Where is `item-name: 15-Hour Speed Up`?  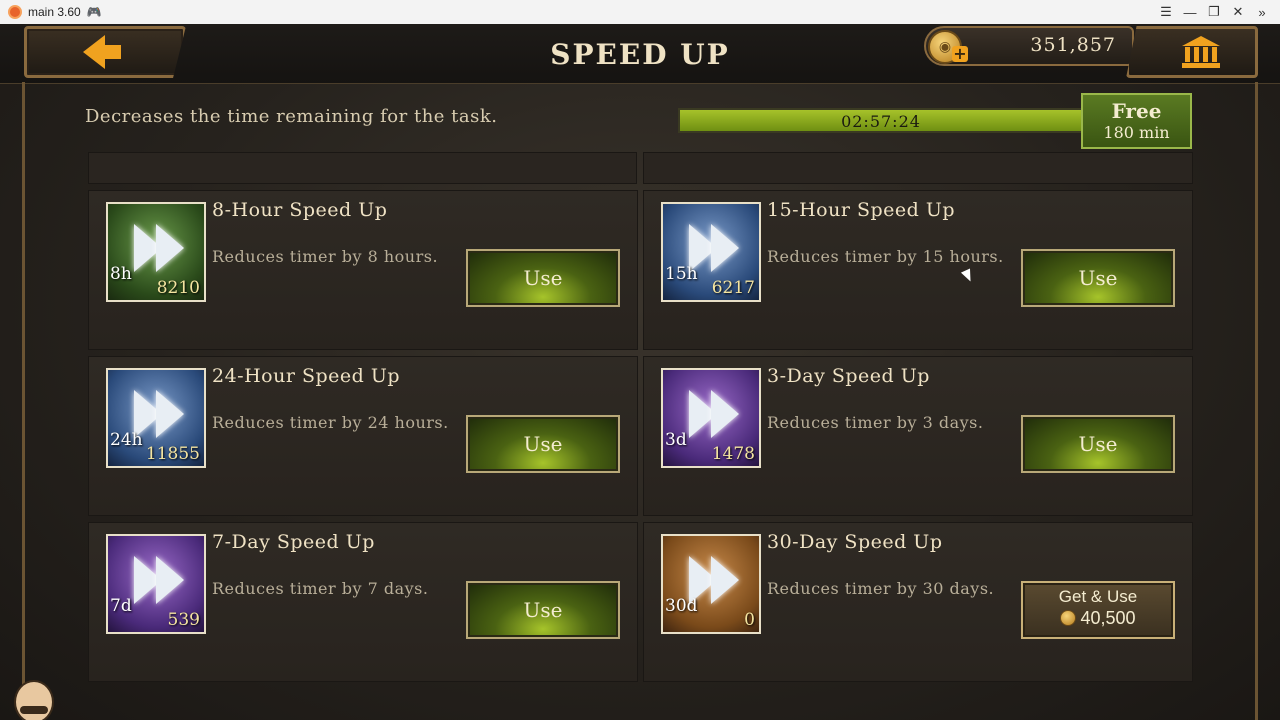
item-name: 15-Hour Speed Up is located at coordinates (861, 210).